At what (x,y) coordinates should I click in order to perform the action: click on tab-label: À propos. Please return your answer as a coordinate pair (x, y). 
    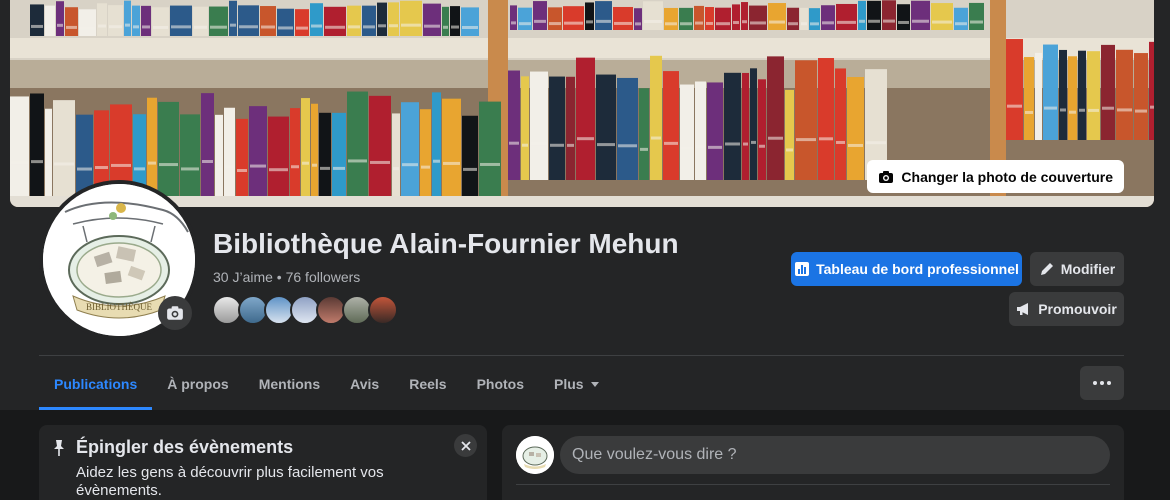
    Looking at the image, I should click on (198, 383).